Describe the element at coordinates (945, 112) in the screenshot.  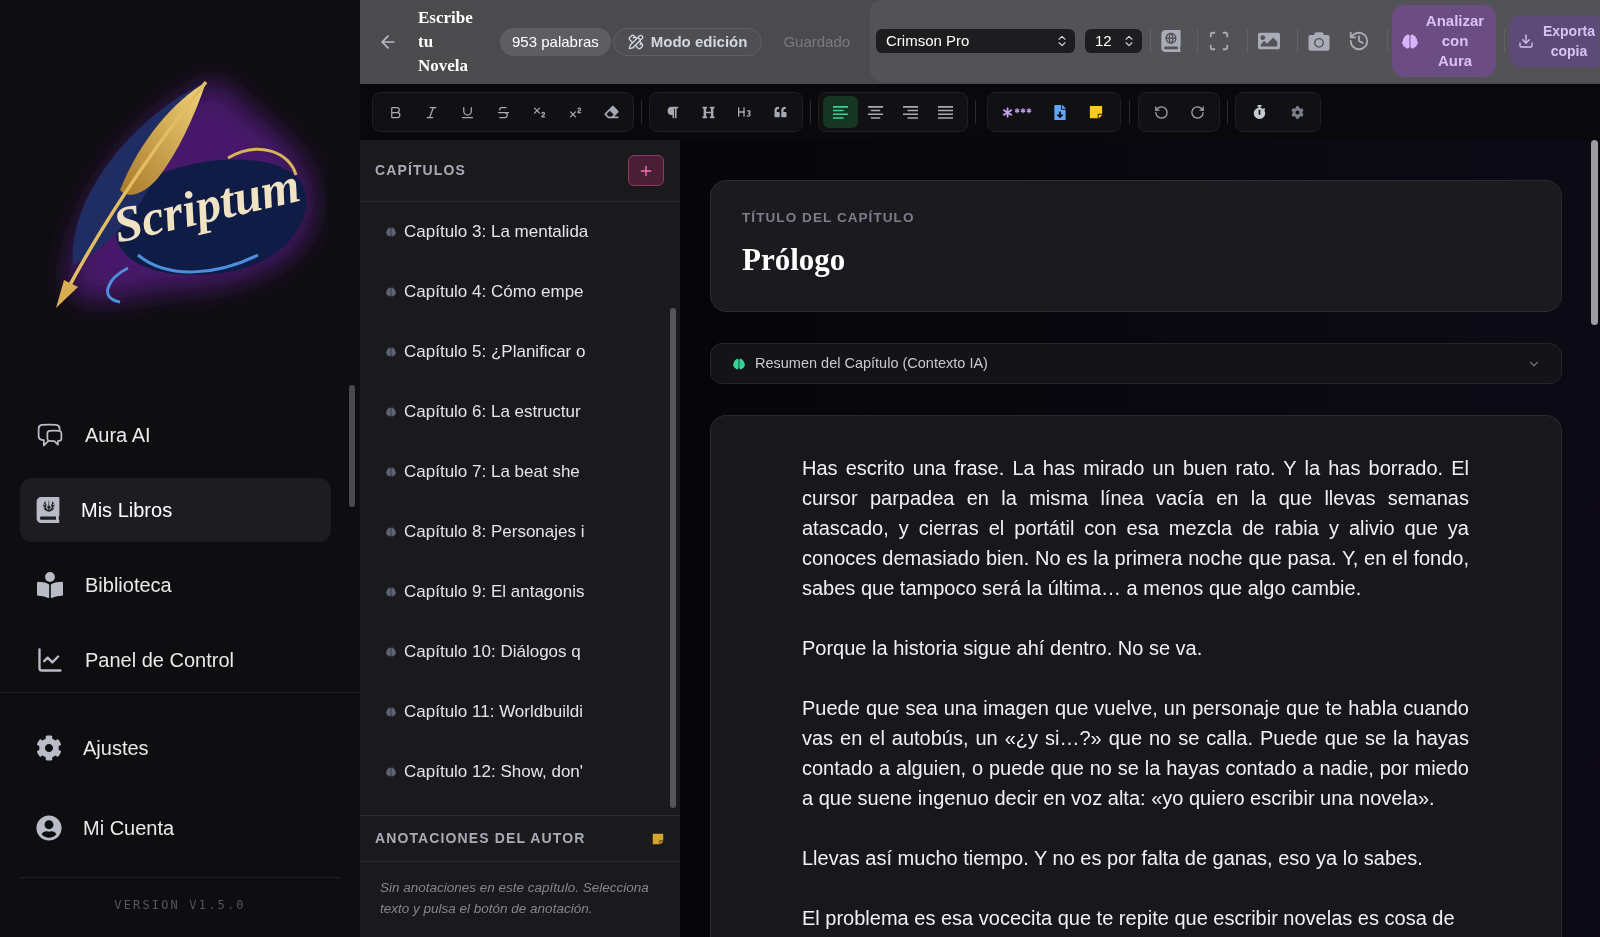
I see `align-justify-icon` at that location.